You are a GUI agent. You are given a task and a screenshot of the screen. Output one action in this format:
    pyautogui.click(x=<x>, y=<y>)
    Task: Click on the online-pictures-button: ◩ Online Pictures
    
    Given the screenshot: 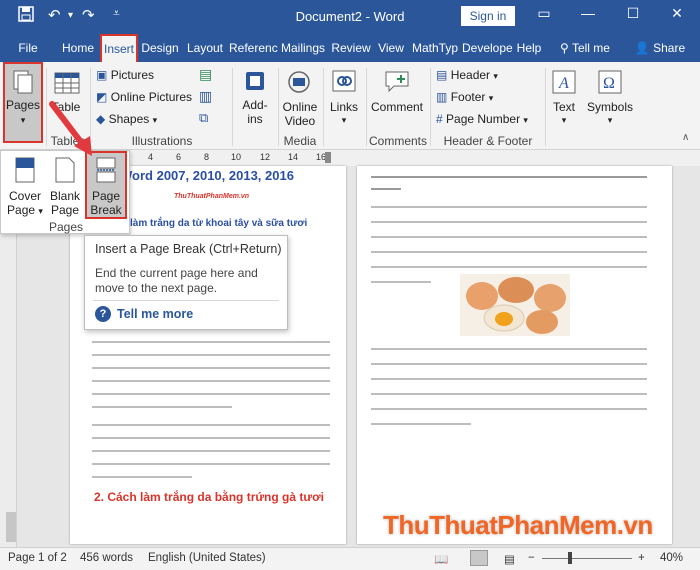 What is the action you would take?
    pyautogui.click(x=151, y=97)
    